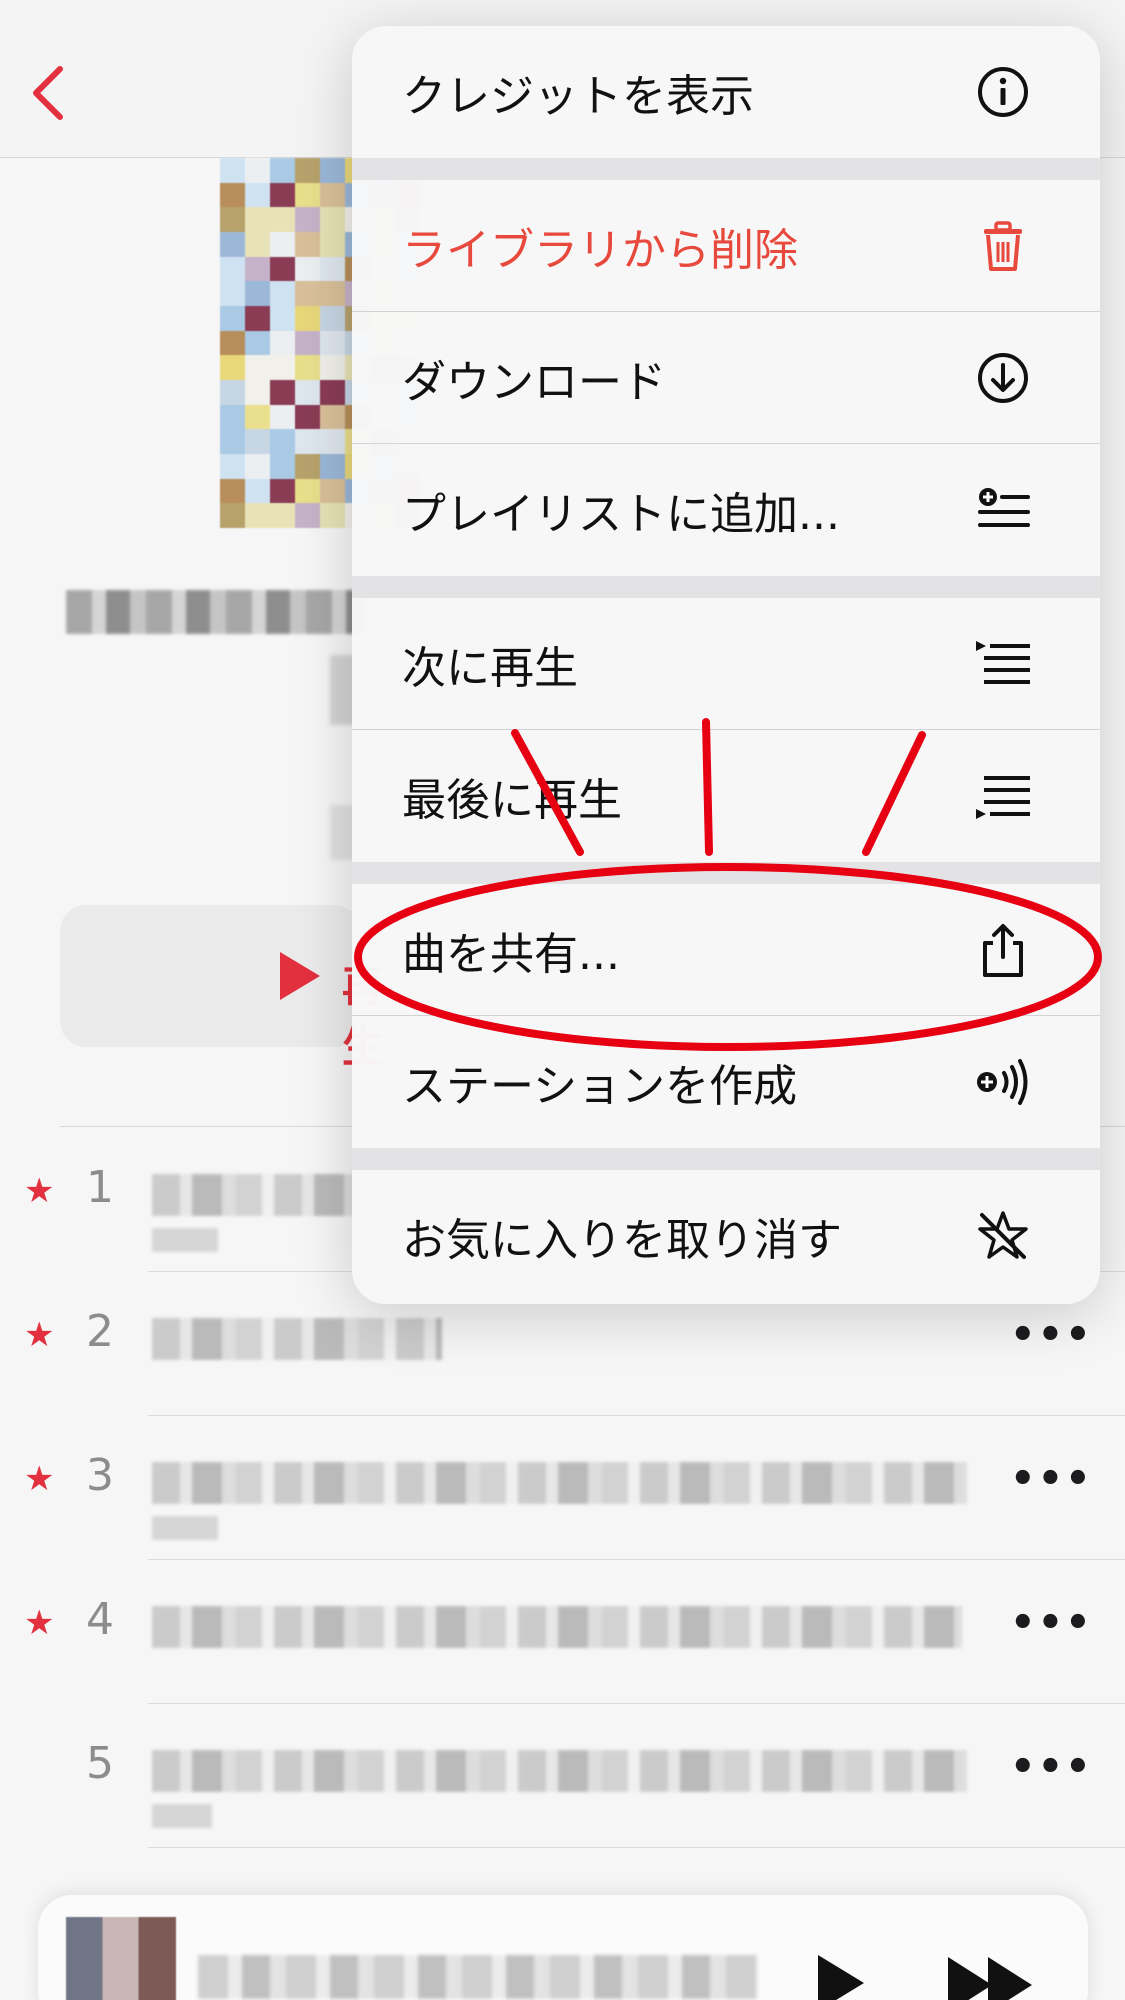 The height and width of the screenshot is (2000, 1125). I want to click on track-row: ★ 3 •••, so click(562, 1488).